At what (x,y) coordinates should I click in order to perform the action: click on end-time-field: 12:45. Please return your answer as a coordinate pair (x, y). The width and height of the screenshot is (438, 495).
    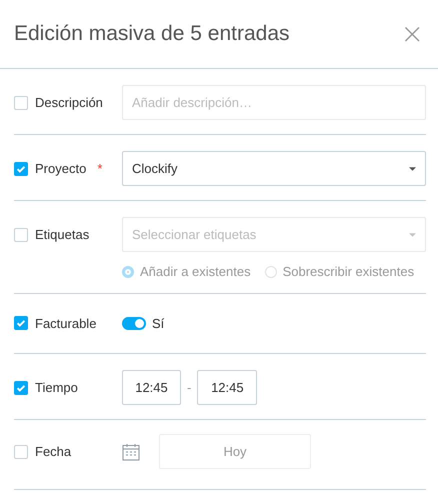
    Looking at the image, I should click on (227, 387).